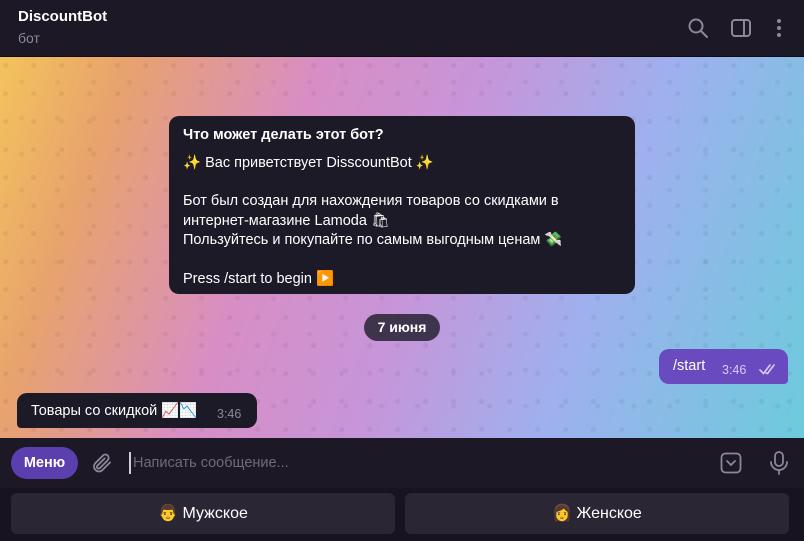 This screenshot has height=541, width=804. I want to click on chat-subtitle: бот, so click(29, 38).